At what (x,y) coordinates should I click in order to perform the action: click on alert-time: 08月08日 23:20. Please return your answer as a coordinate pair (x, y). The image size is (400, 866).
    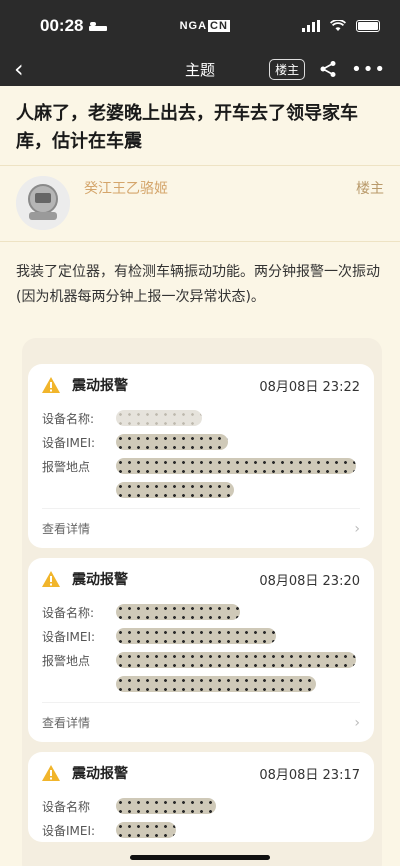
    Looking at the image, I should click on (309, 581).